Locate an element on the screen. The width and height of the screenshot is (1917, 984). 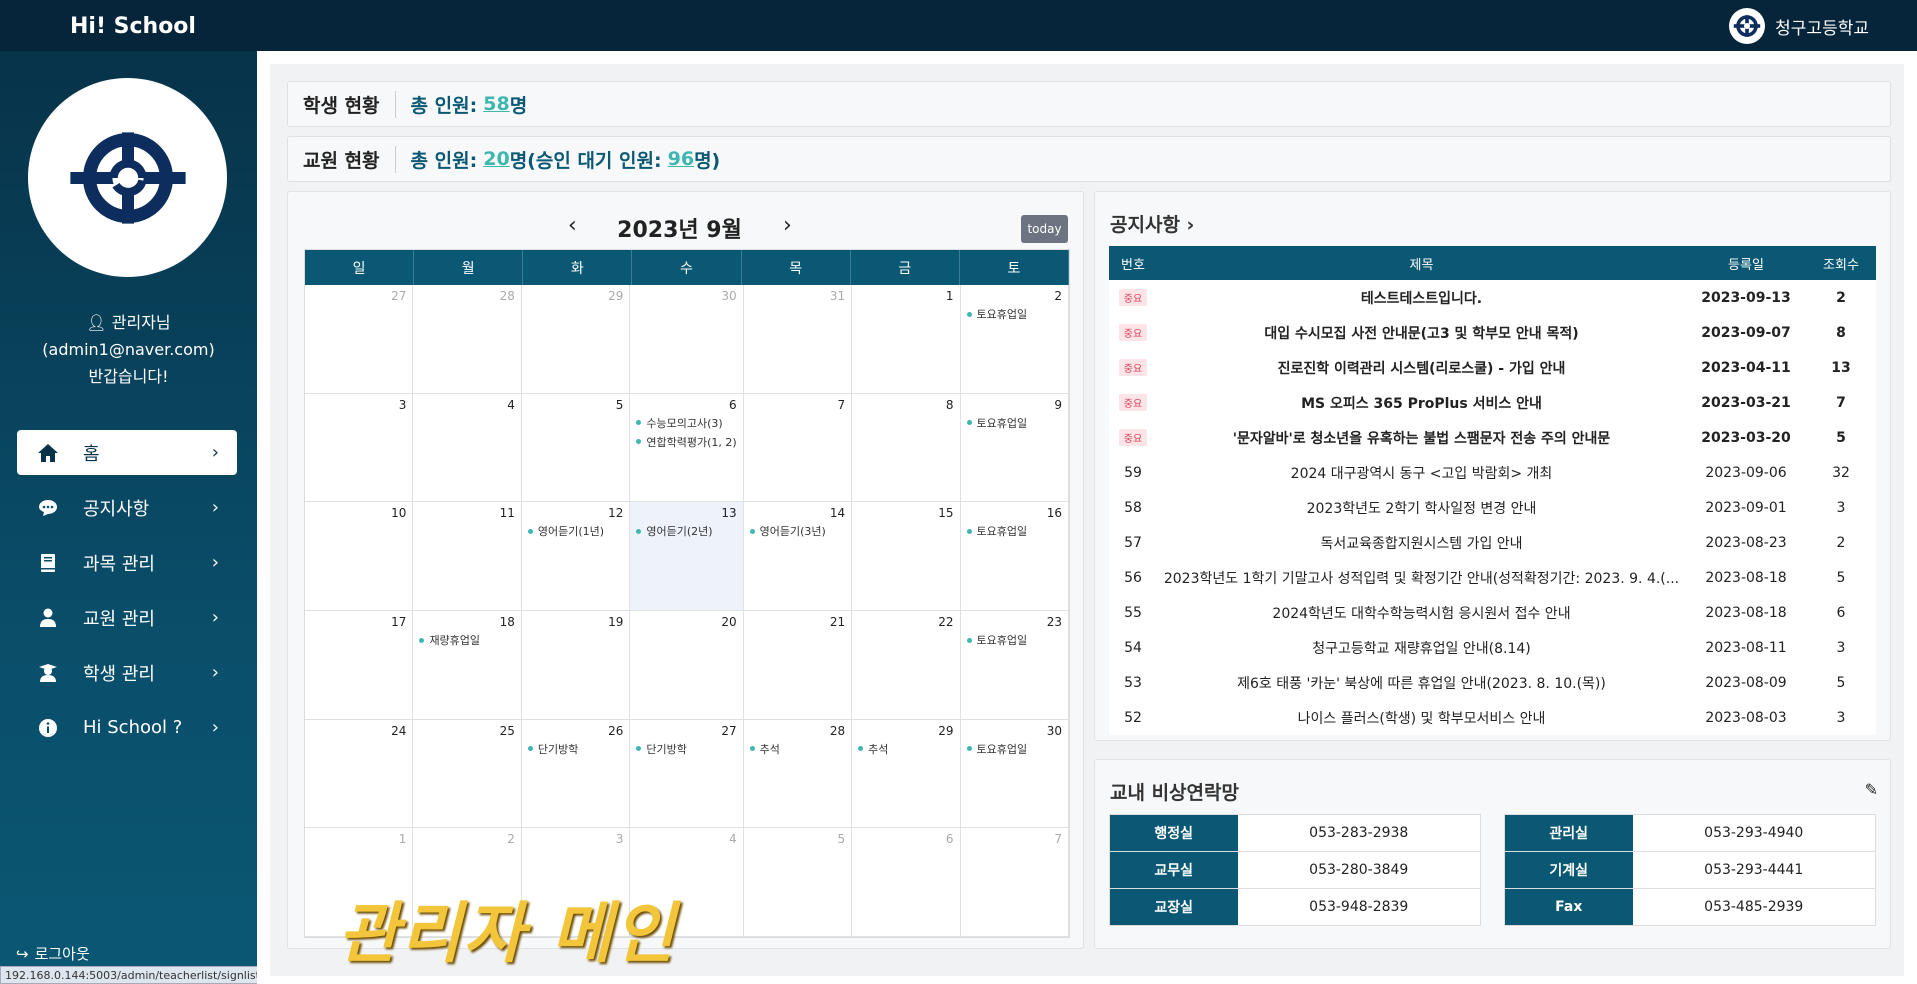
notice-row: 57 독서교육종합지원시스템 가입 안내 2023-08-23 2 is located at coordinates (1492, 542).